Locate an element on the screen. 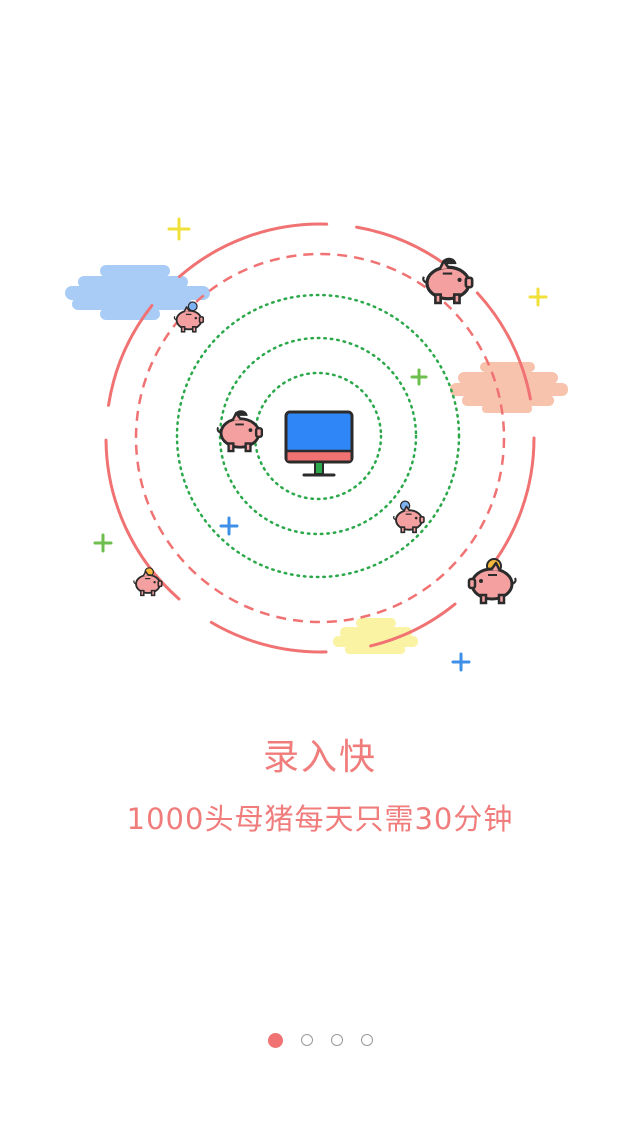  slide-subtitle: 1000头母猪每天只需30分钟 is located at coordinates (320, 819).